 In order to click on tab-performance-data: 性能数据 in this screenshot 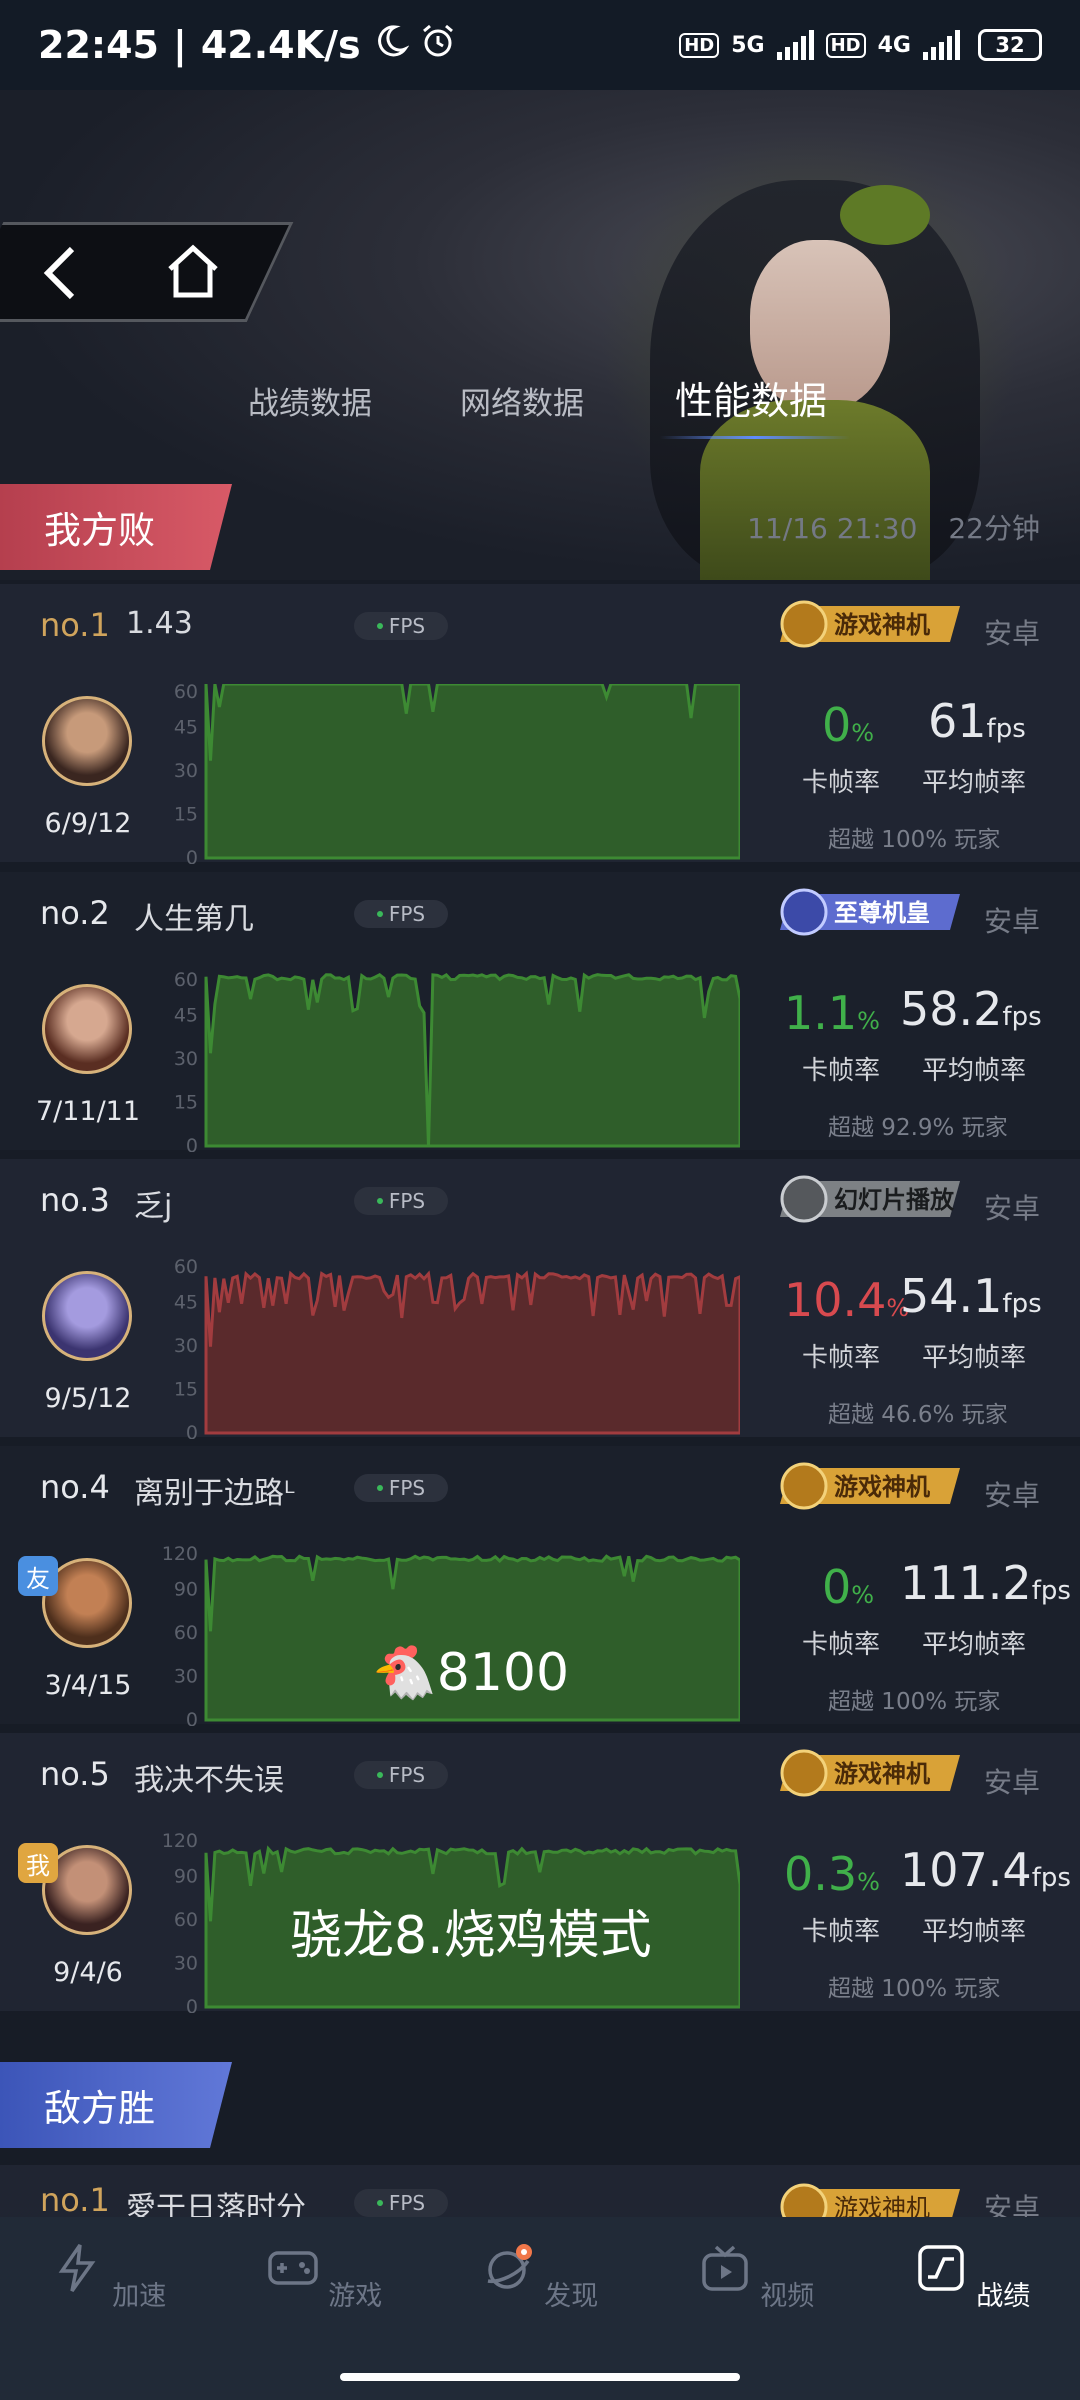, I will do `click(751, 397)`.